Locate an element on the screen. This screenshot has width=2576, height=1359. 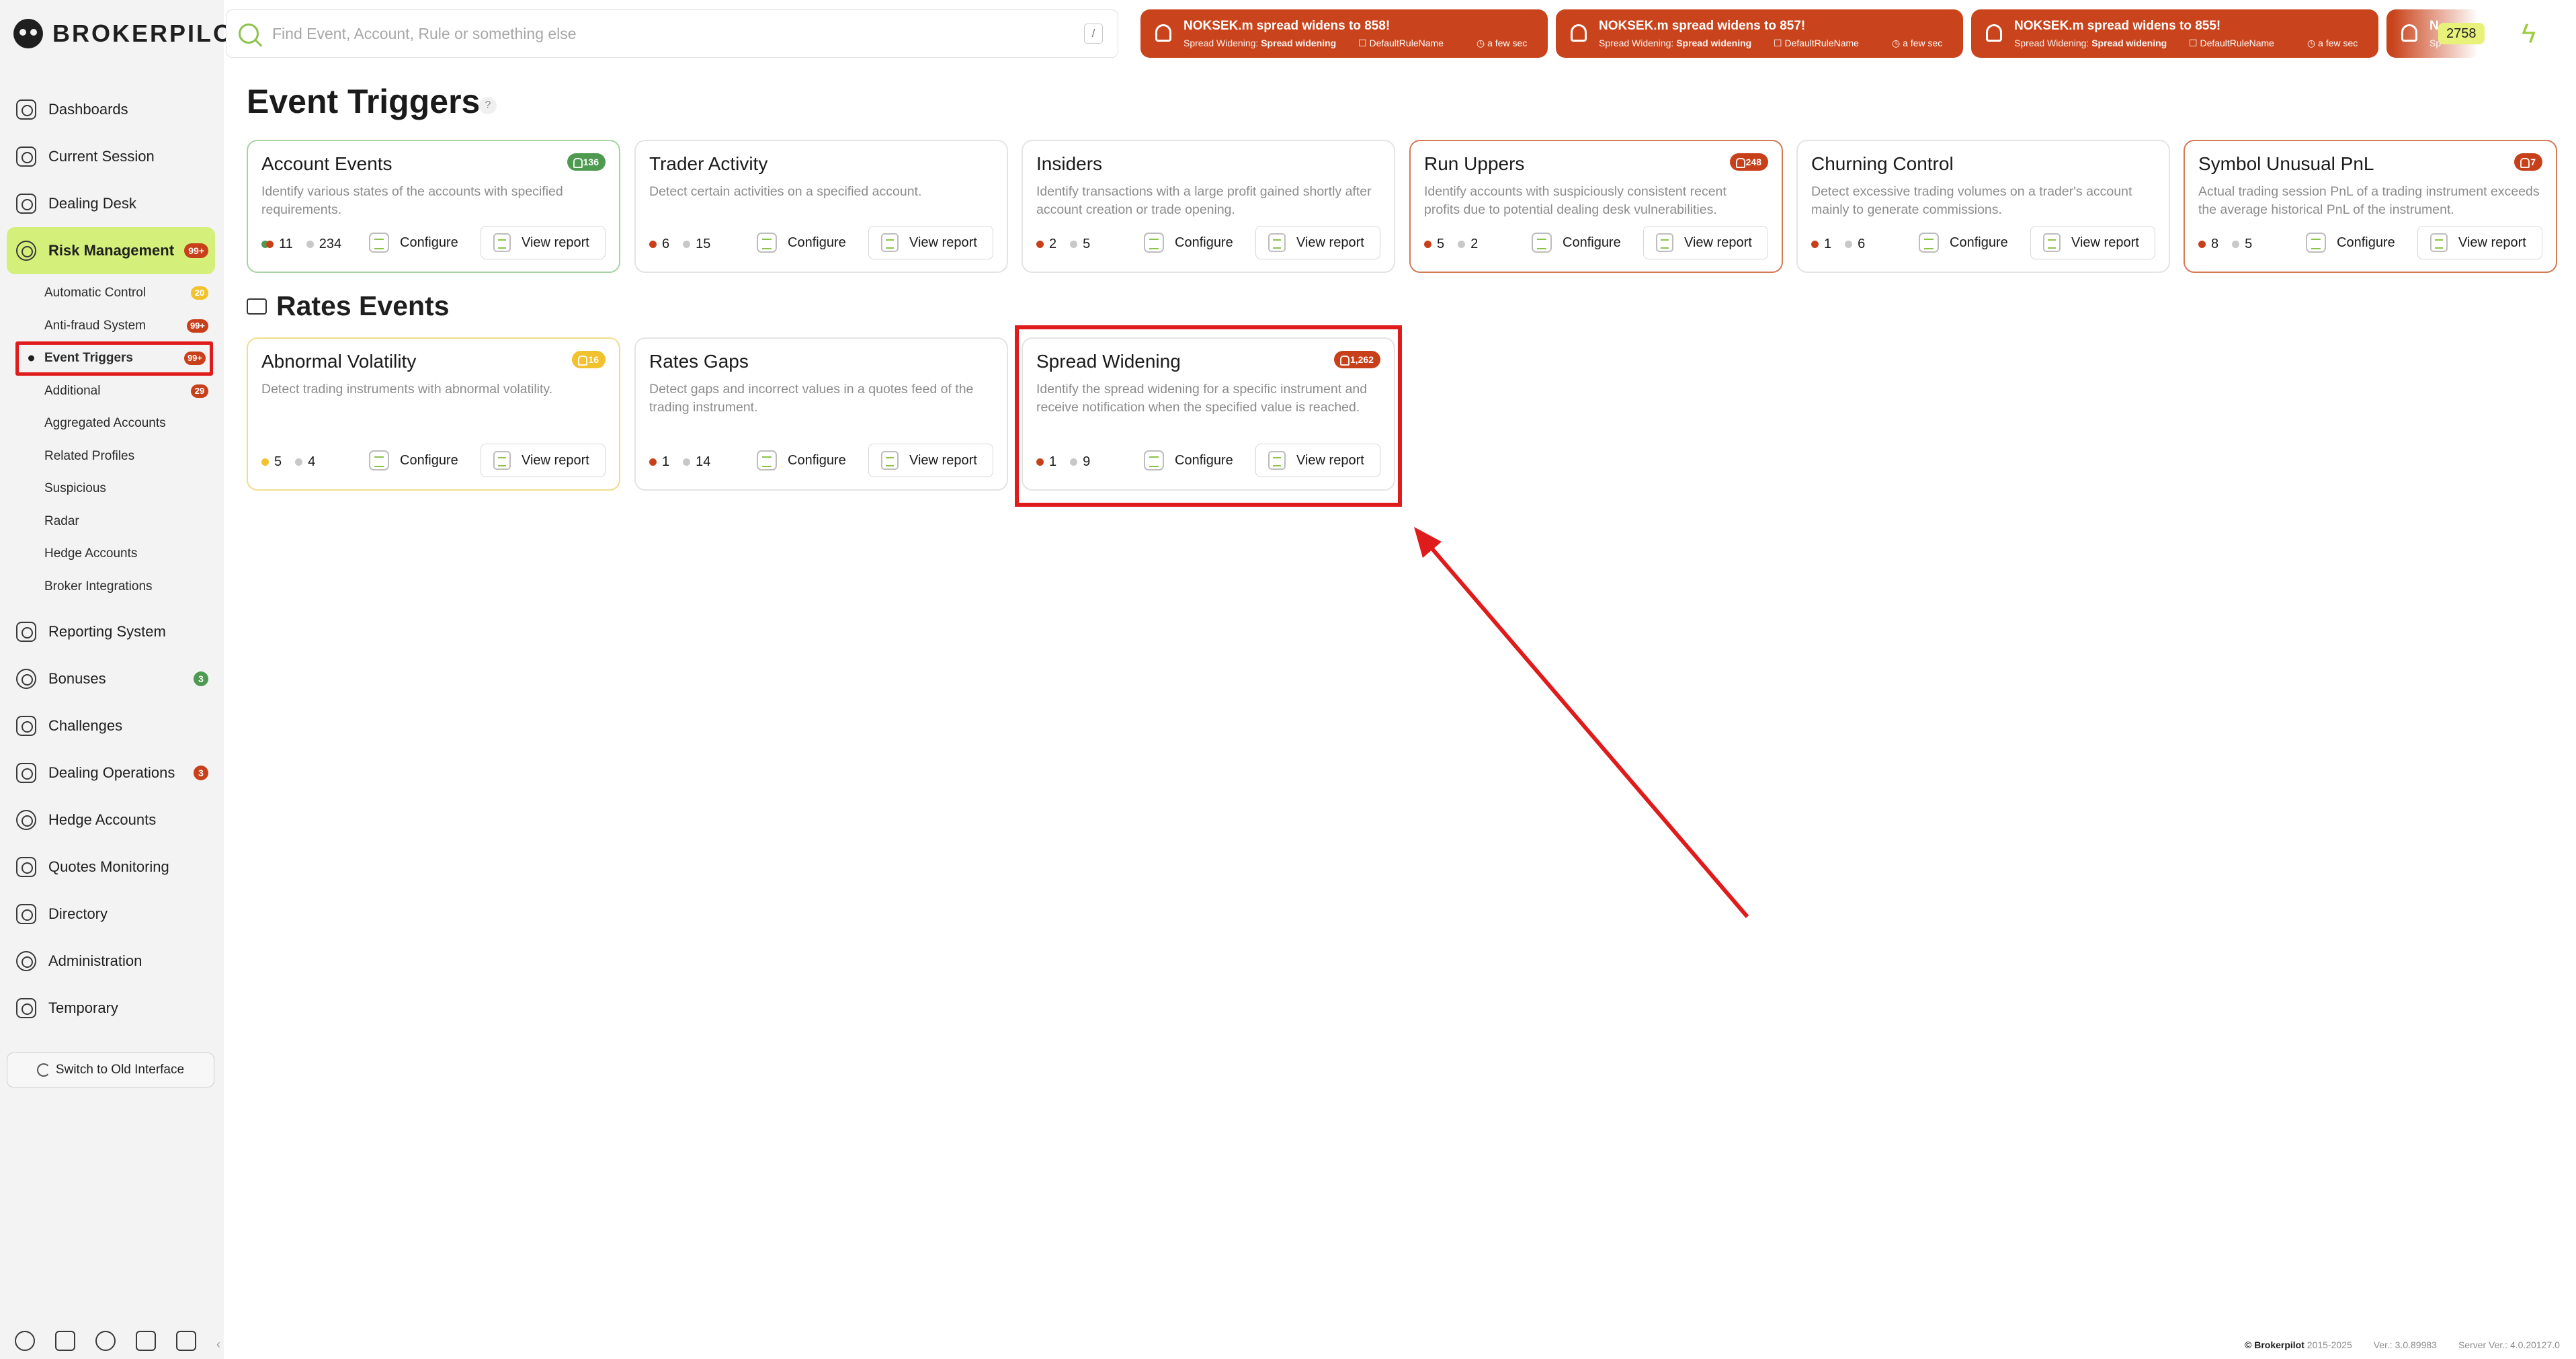
arrow-line is located at coordinates (1586, 729).